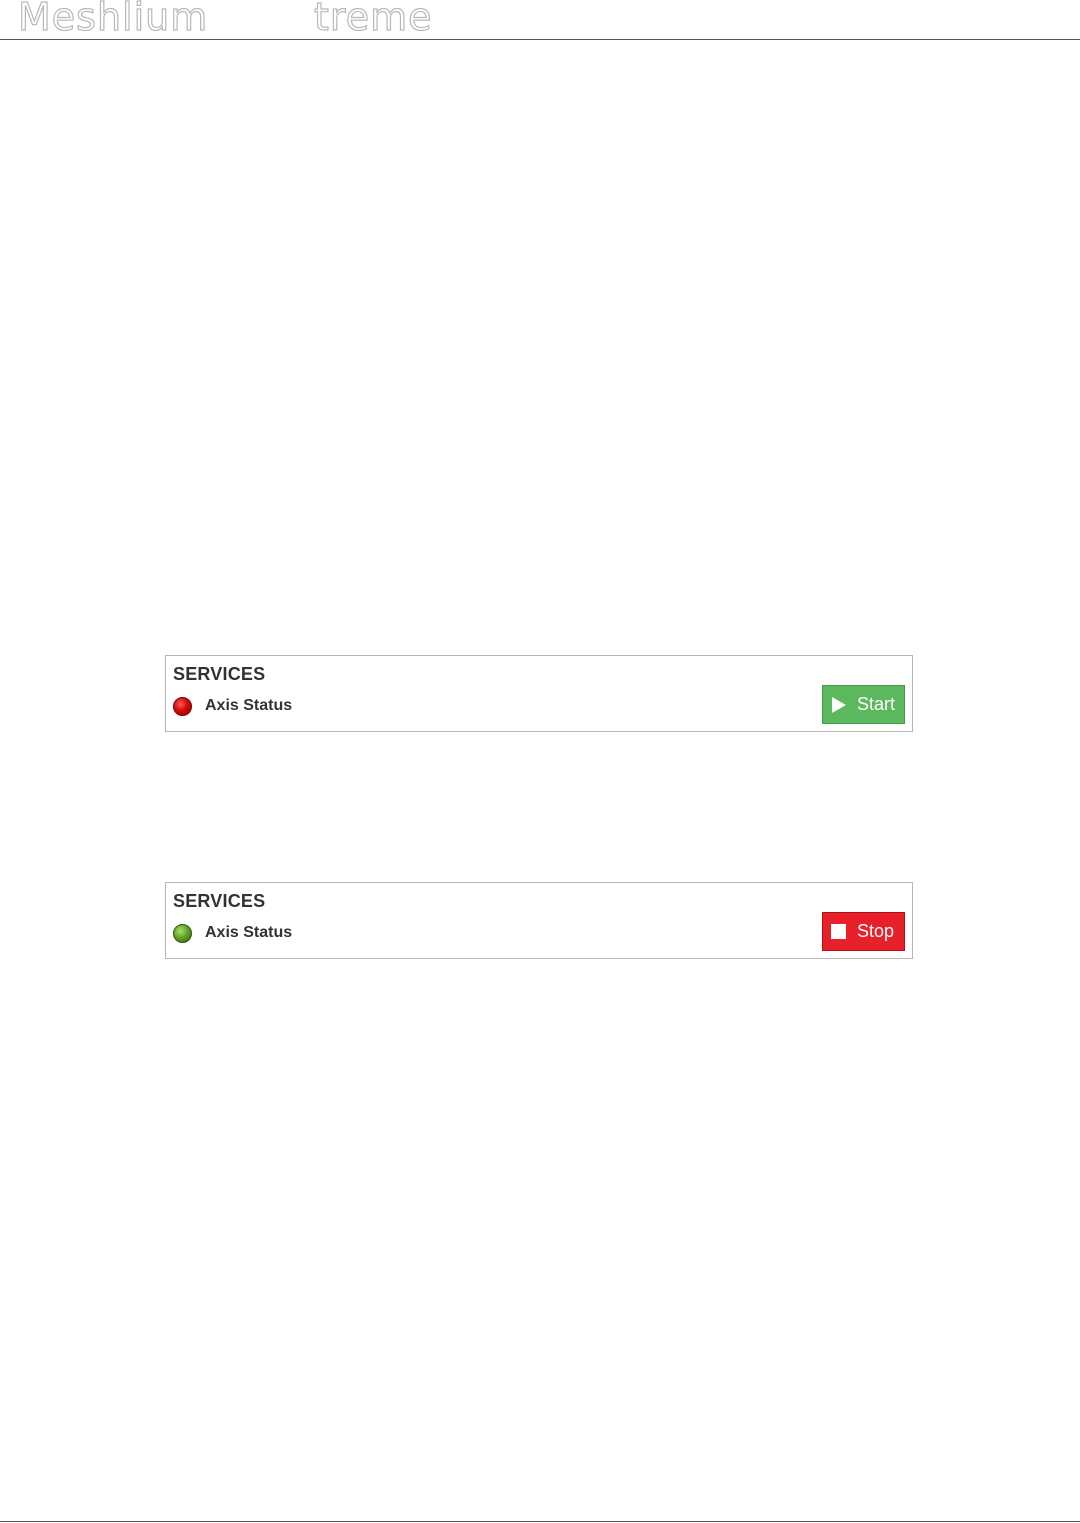 The width and height of the screenshot is (1080, 1523). I want to click on services-panel-stopped: SERVICES Axis Status Start, so click(539, 693).